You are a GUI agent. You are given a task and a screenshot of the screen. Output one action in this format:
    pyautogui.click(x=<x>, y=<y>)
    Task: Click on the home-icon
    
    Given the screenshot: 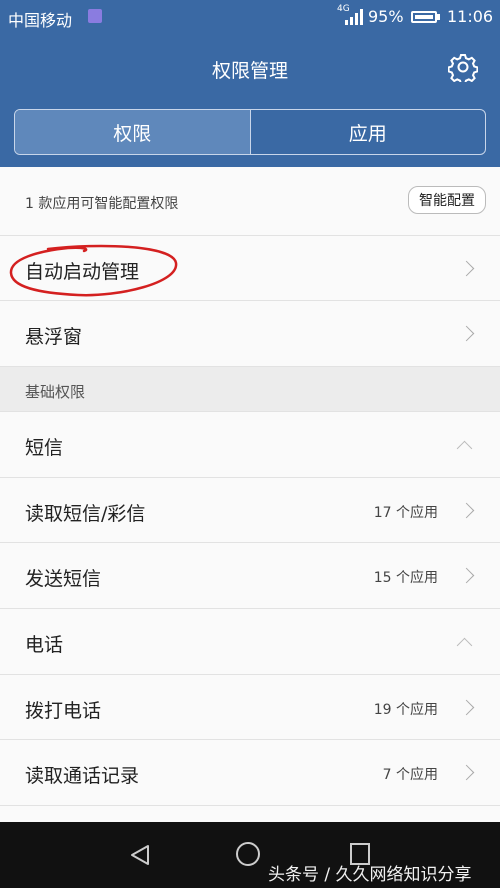 What is the action you would take?
    pyautogui.click(x=248, y=854)
    